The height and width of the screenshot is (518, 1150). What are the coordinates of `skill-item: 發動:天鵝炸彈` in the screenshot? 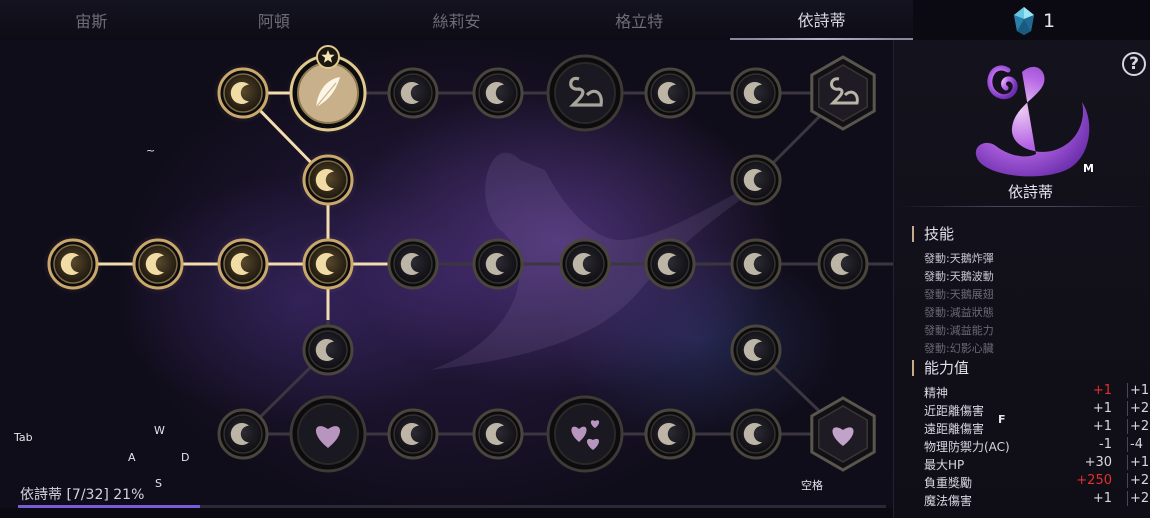 It's located at (959, 258).